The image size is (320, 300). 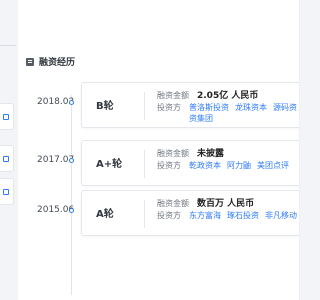 I want to click on amount-value: 2.05亿 人民币, so click(x=228, y=96).